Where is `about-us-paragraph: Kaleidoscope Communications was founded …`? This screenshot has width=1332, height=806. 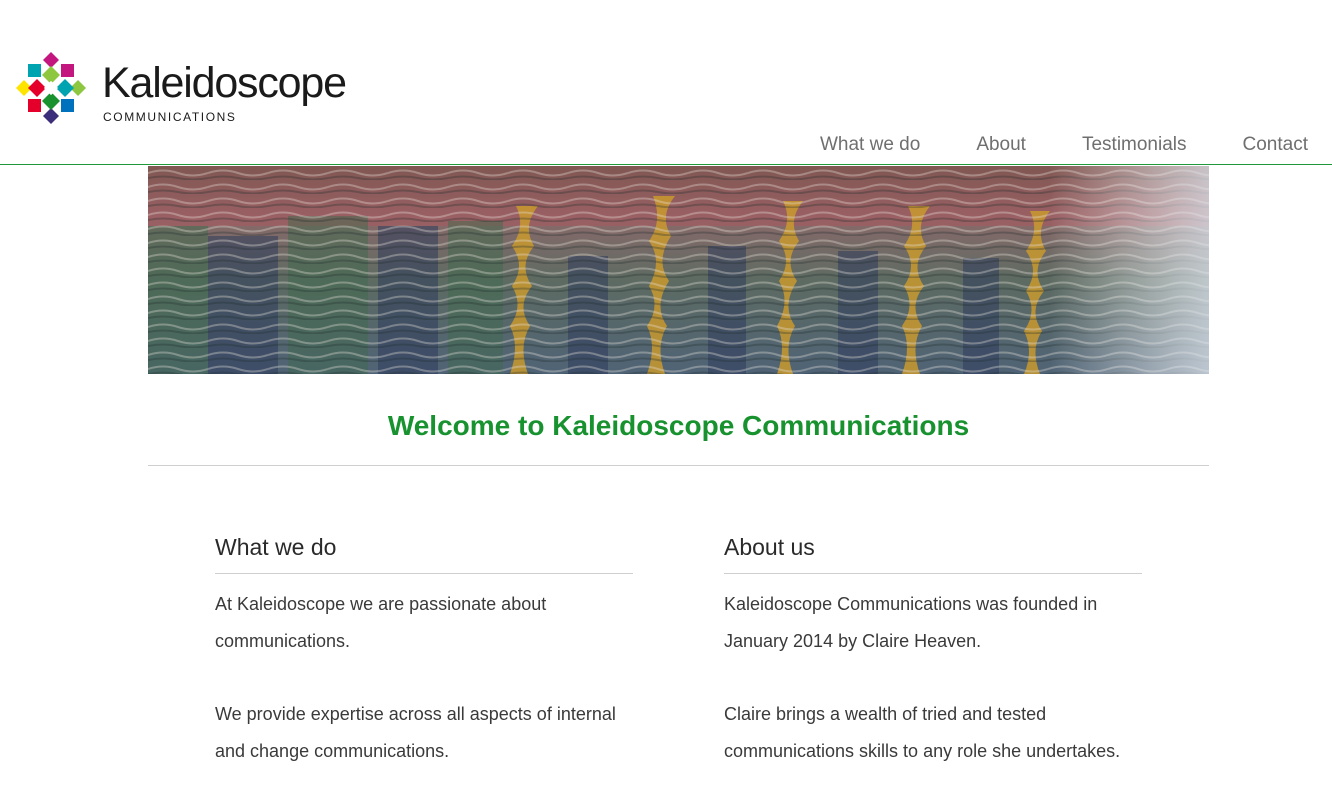
about-us-paragraph: Kaleidoscope Communications was founded … is located at coordinates (911, 622).